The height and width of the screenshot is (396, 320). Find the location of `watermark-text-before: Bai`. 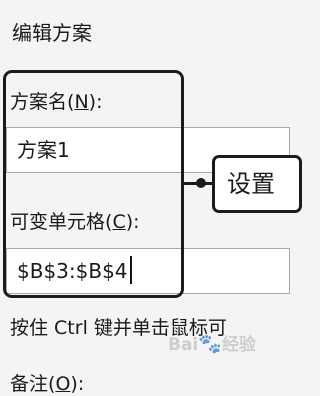

watermark-text-before: Bai is located at coordinates (183, 345).